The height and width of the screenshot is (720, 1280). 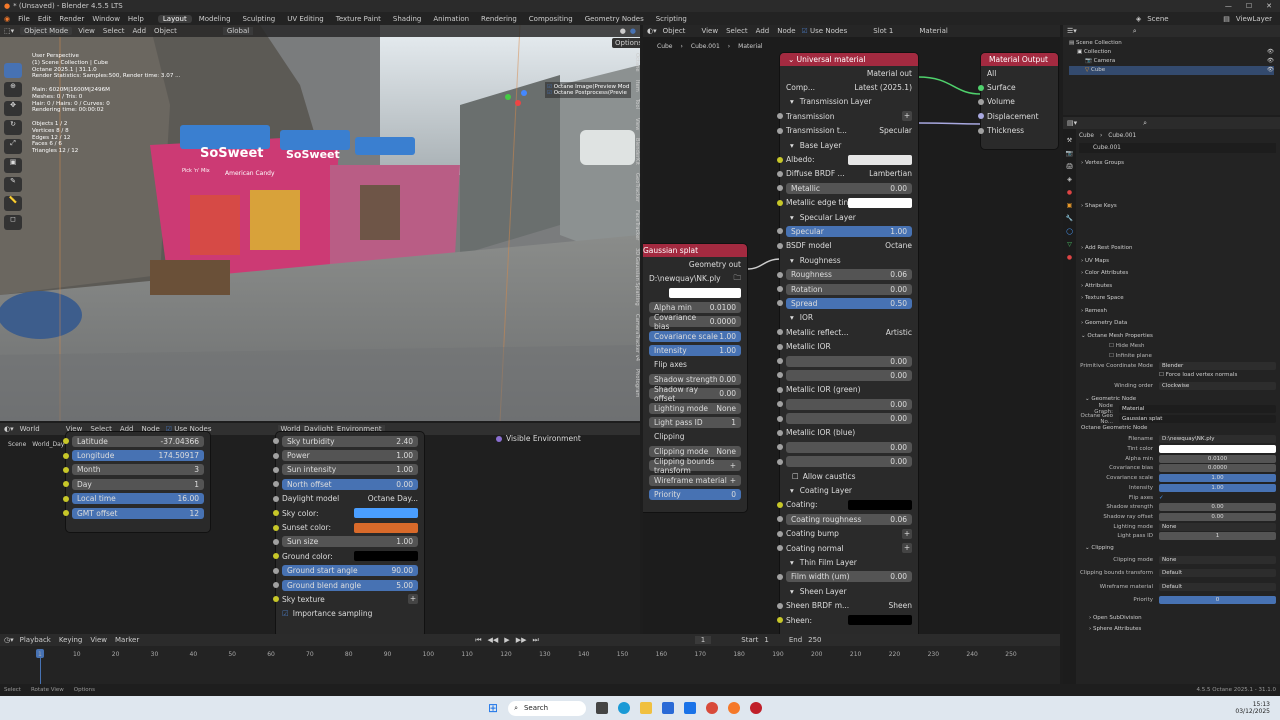 What do you see at coordinates (1072, 123) in the screenshot?
I see `properties-type-icon: ▤▾` at bounding box center [1072, 123].